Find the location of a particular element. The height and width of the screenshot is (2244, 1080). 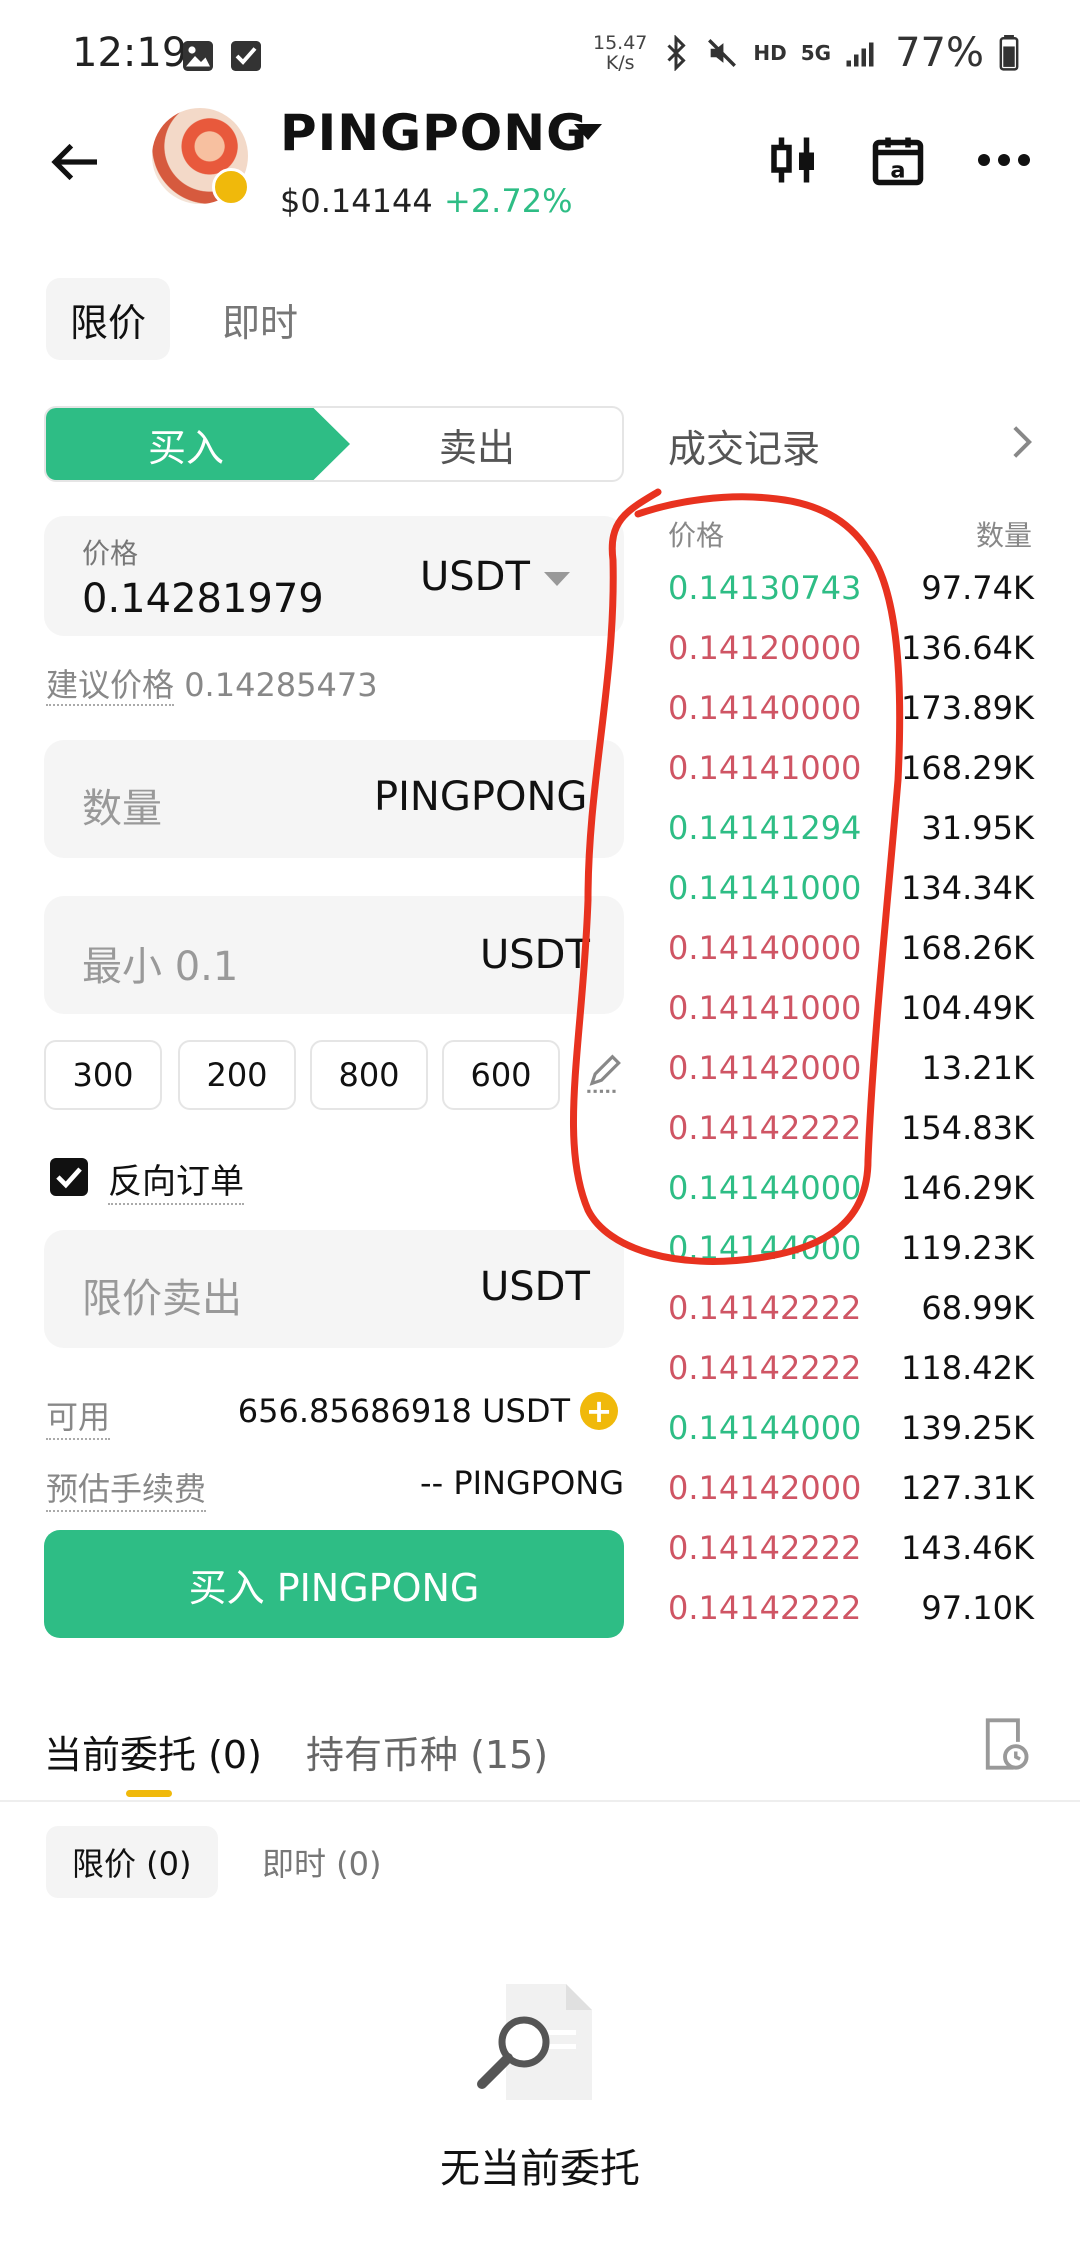

trade-row: 0.14141000 134.34K is located at coordinates (851, 888).